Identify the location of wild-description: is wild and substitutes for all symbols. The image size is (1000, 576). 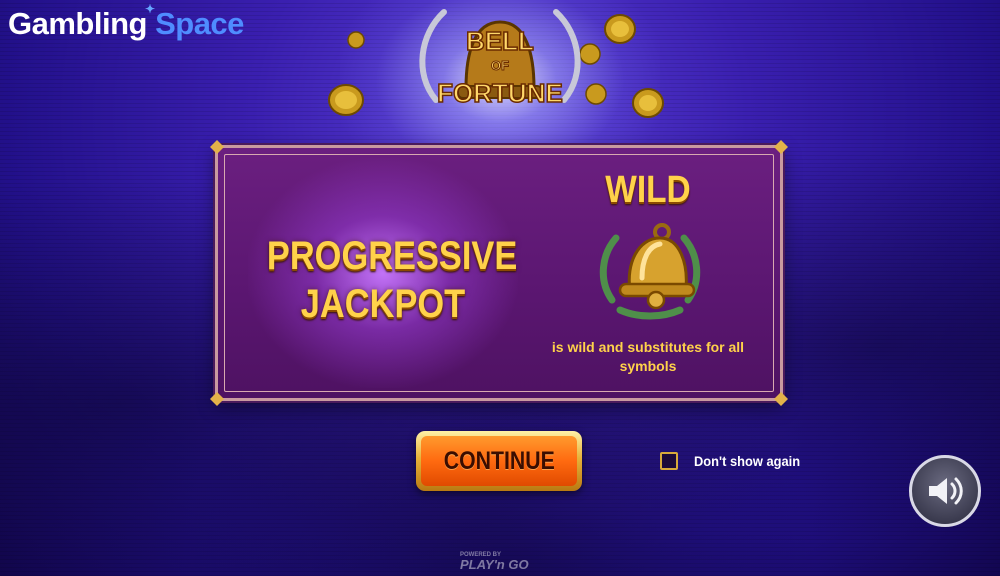
(648, 356).